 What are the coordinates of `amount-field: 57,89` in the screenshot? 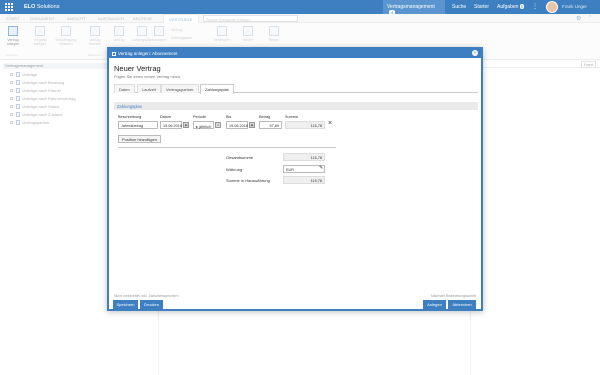 It's located at (270, 125).